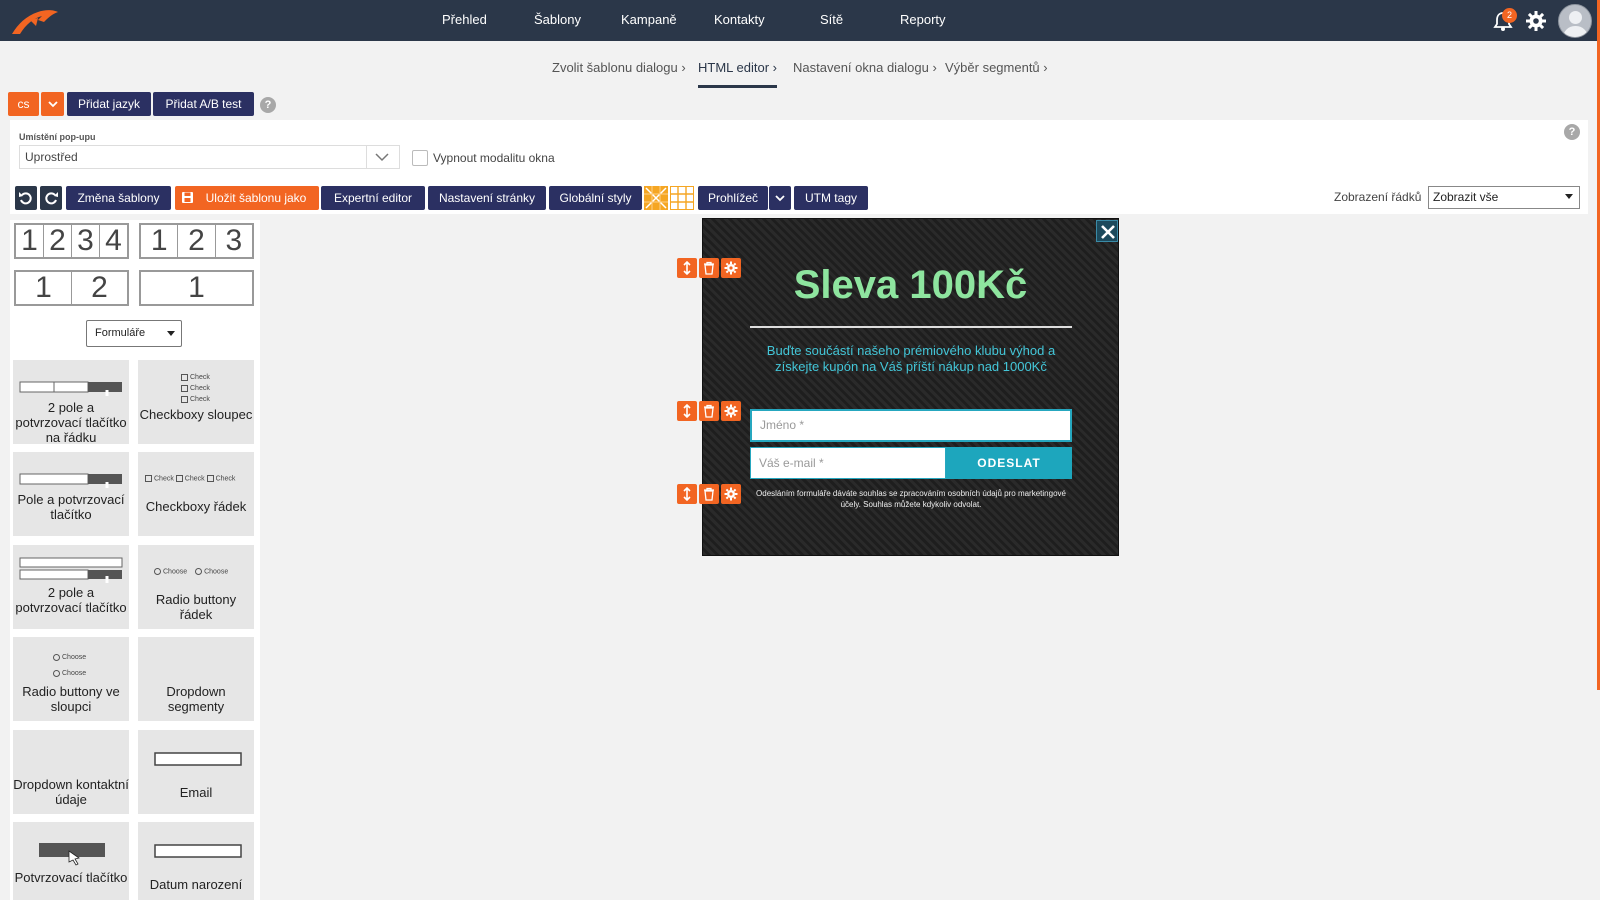 The image size is (1600, 900). Describe the element at coordinates (1107, 231) in the screenshot. I see `popup-close-button` at that location.